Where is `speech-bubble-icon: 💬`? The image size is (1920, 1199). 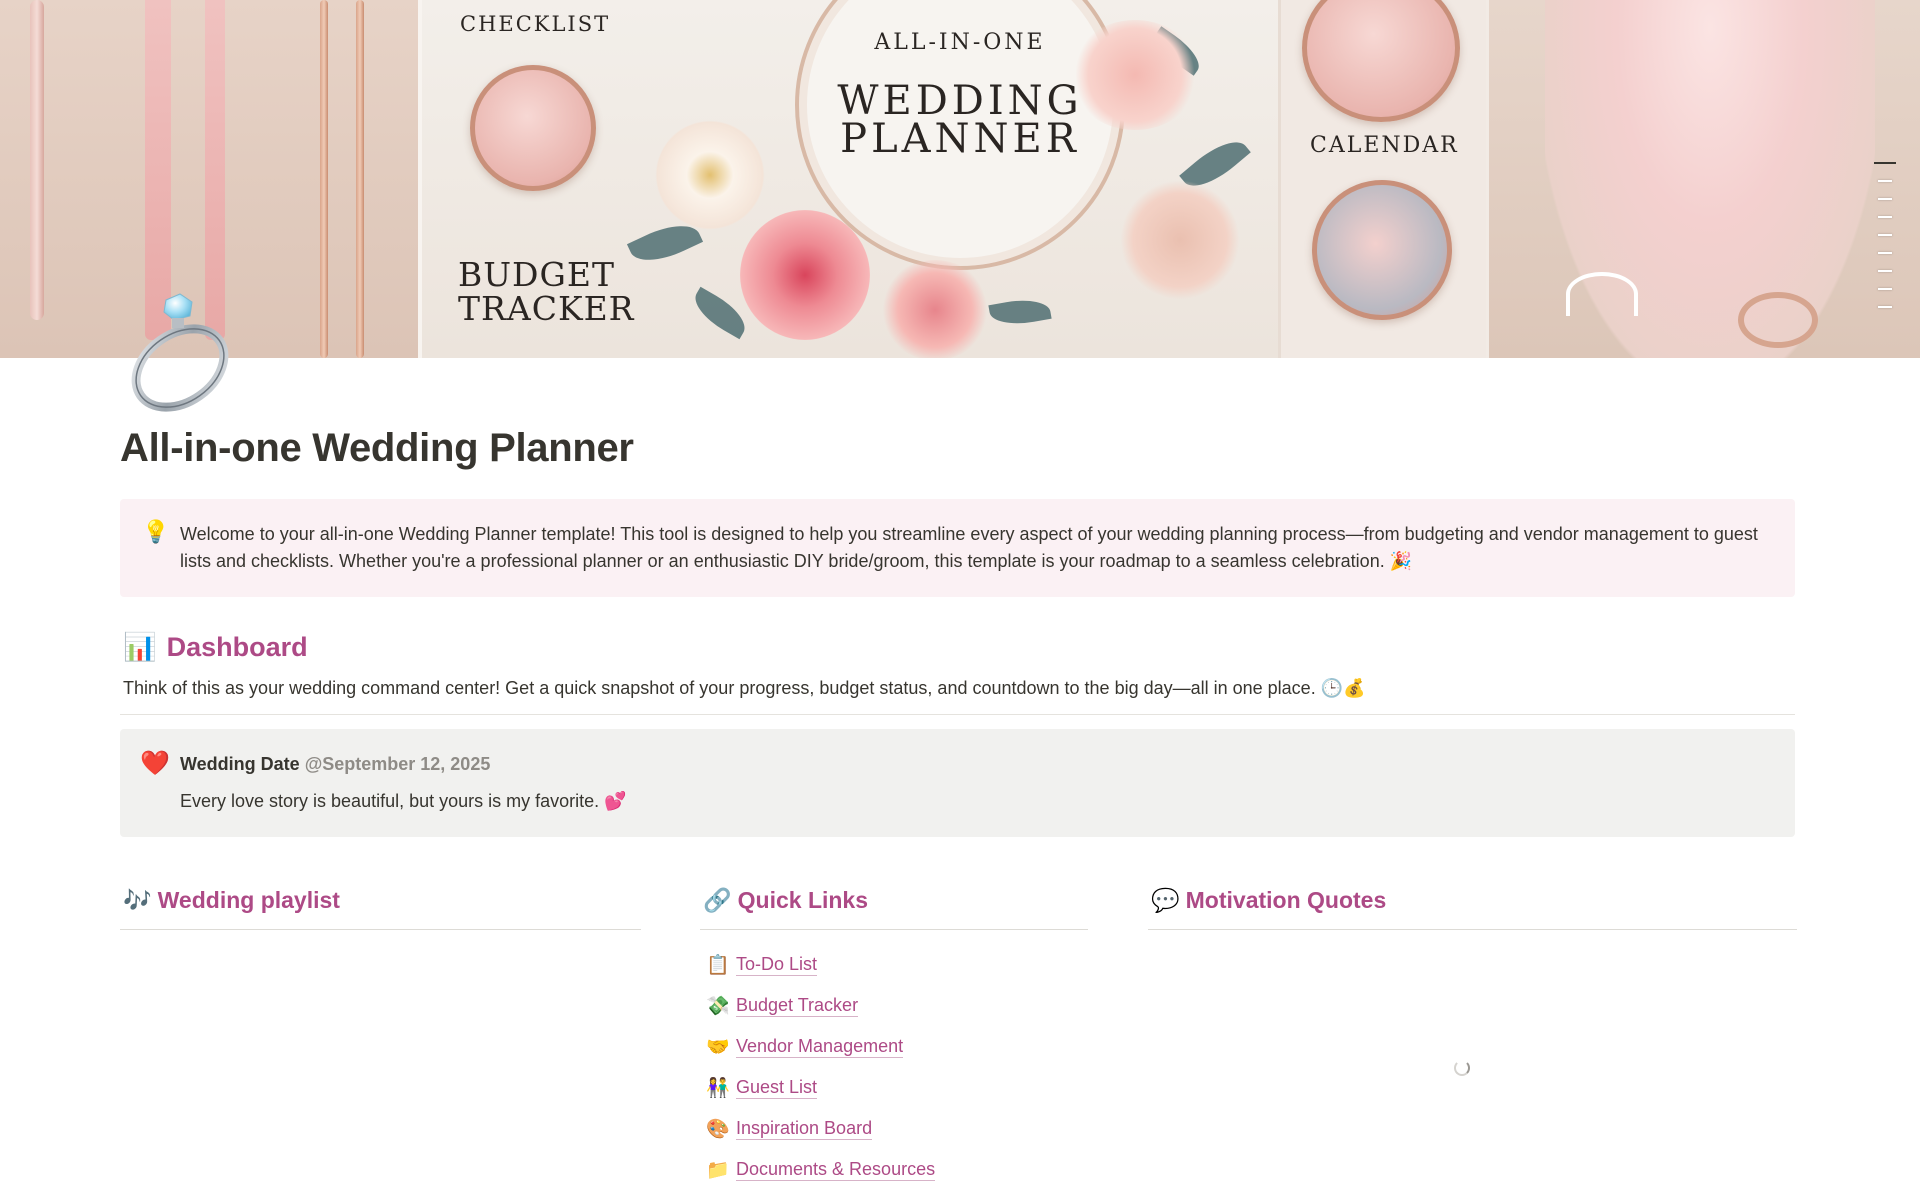 speech-bubble-icon: 💬 is located at coordinates (1165, 899).